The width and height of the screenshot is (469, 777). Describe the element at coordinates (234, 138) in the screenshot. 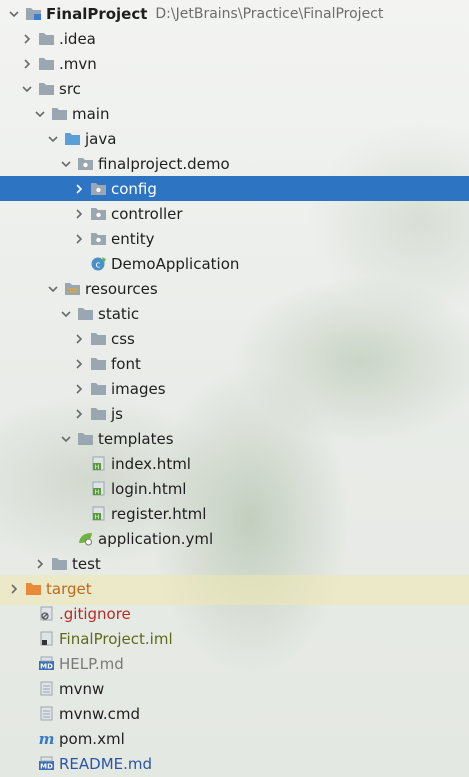

I see `tree-row-java: java` at that location.